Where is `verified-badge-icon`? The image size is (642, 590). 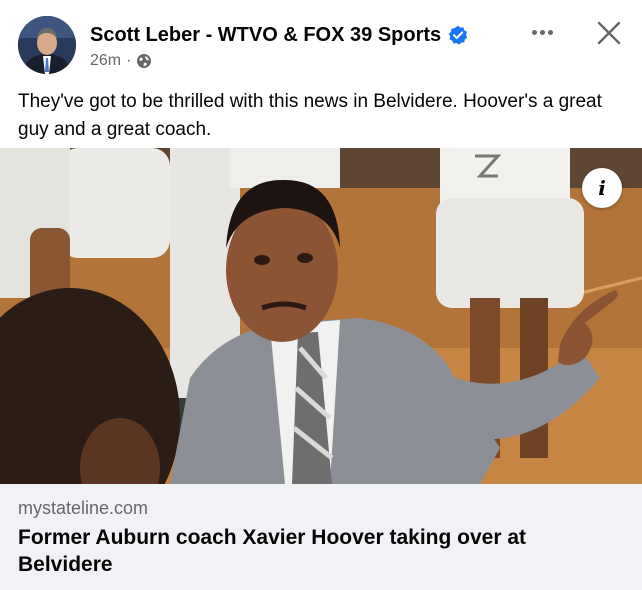 verified-badge-icon is located at coordinates (458, 35).